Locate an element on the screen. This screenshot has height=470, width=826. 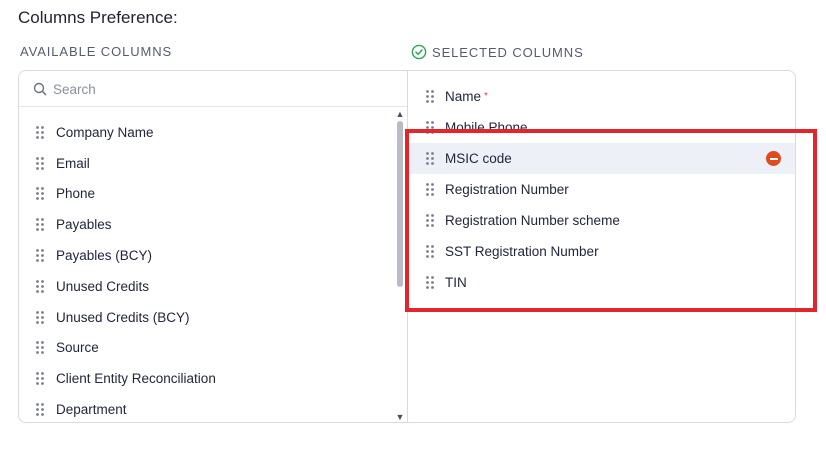
available-item-unused-credits: Unused Credits is located at coordinates (207, 286).